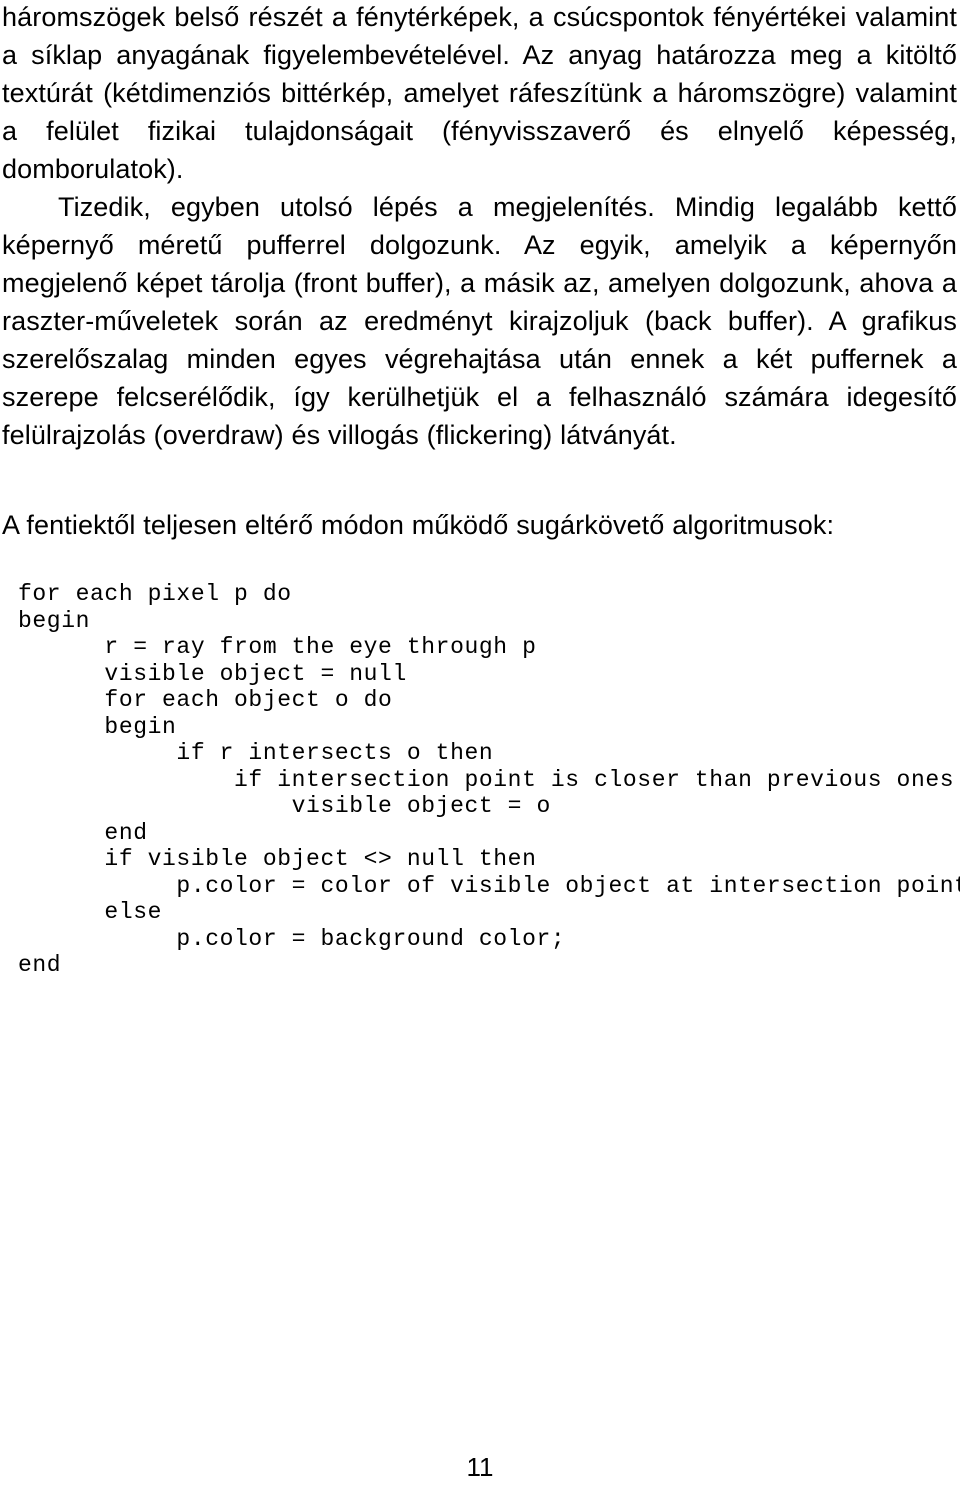  What do you see at coordinates (90, 912) in the screenshot?
I see `code-line: else` at bounding box center [90, 912].